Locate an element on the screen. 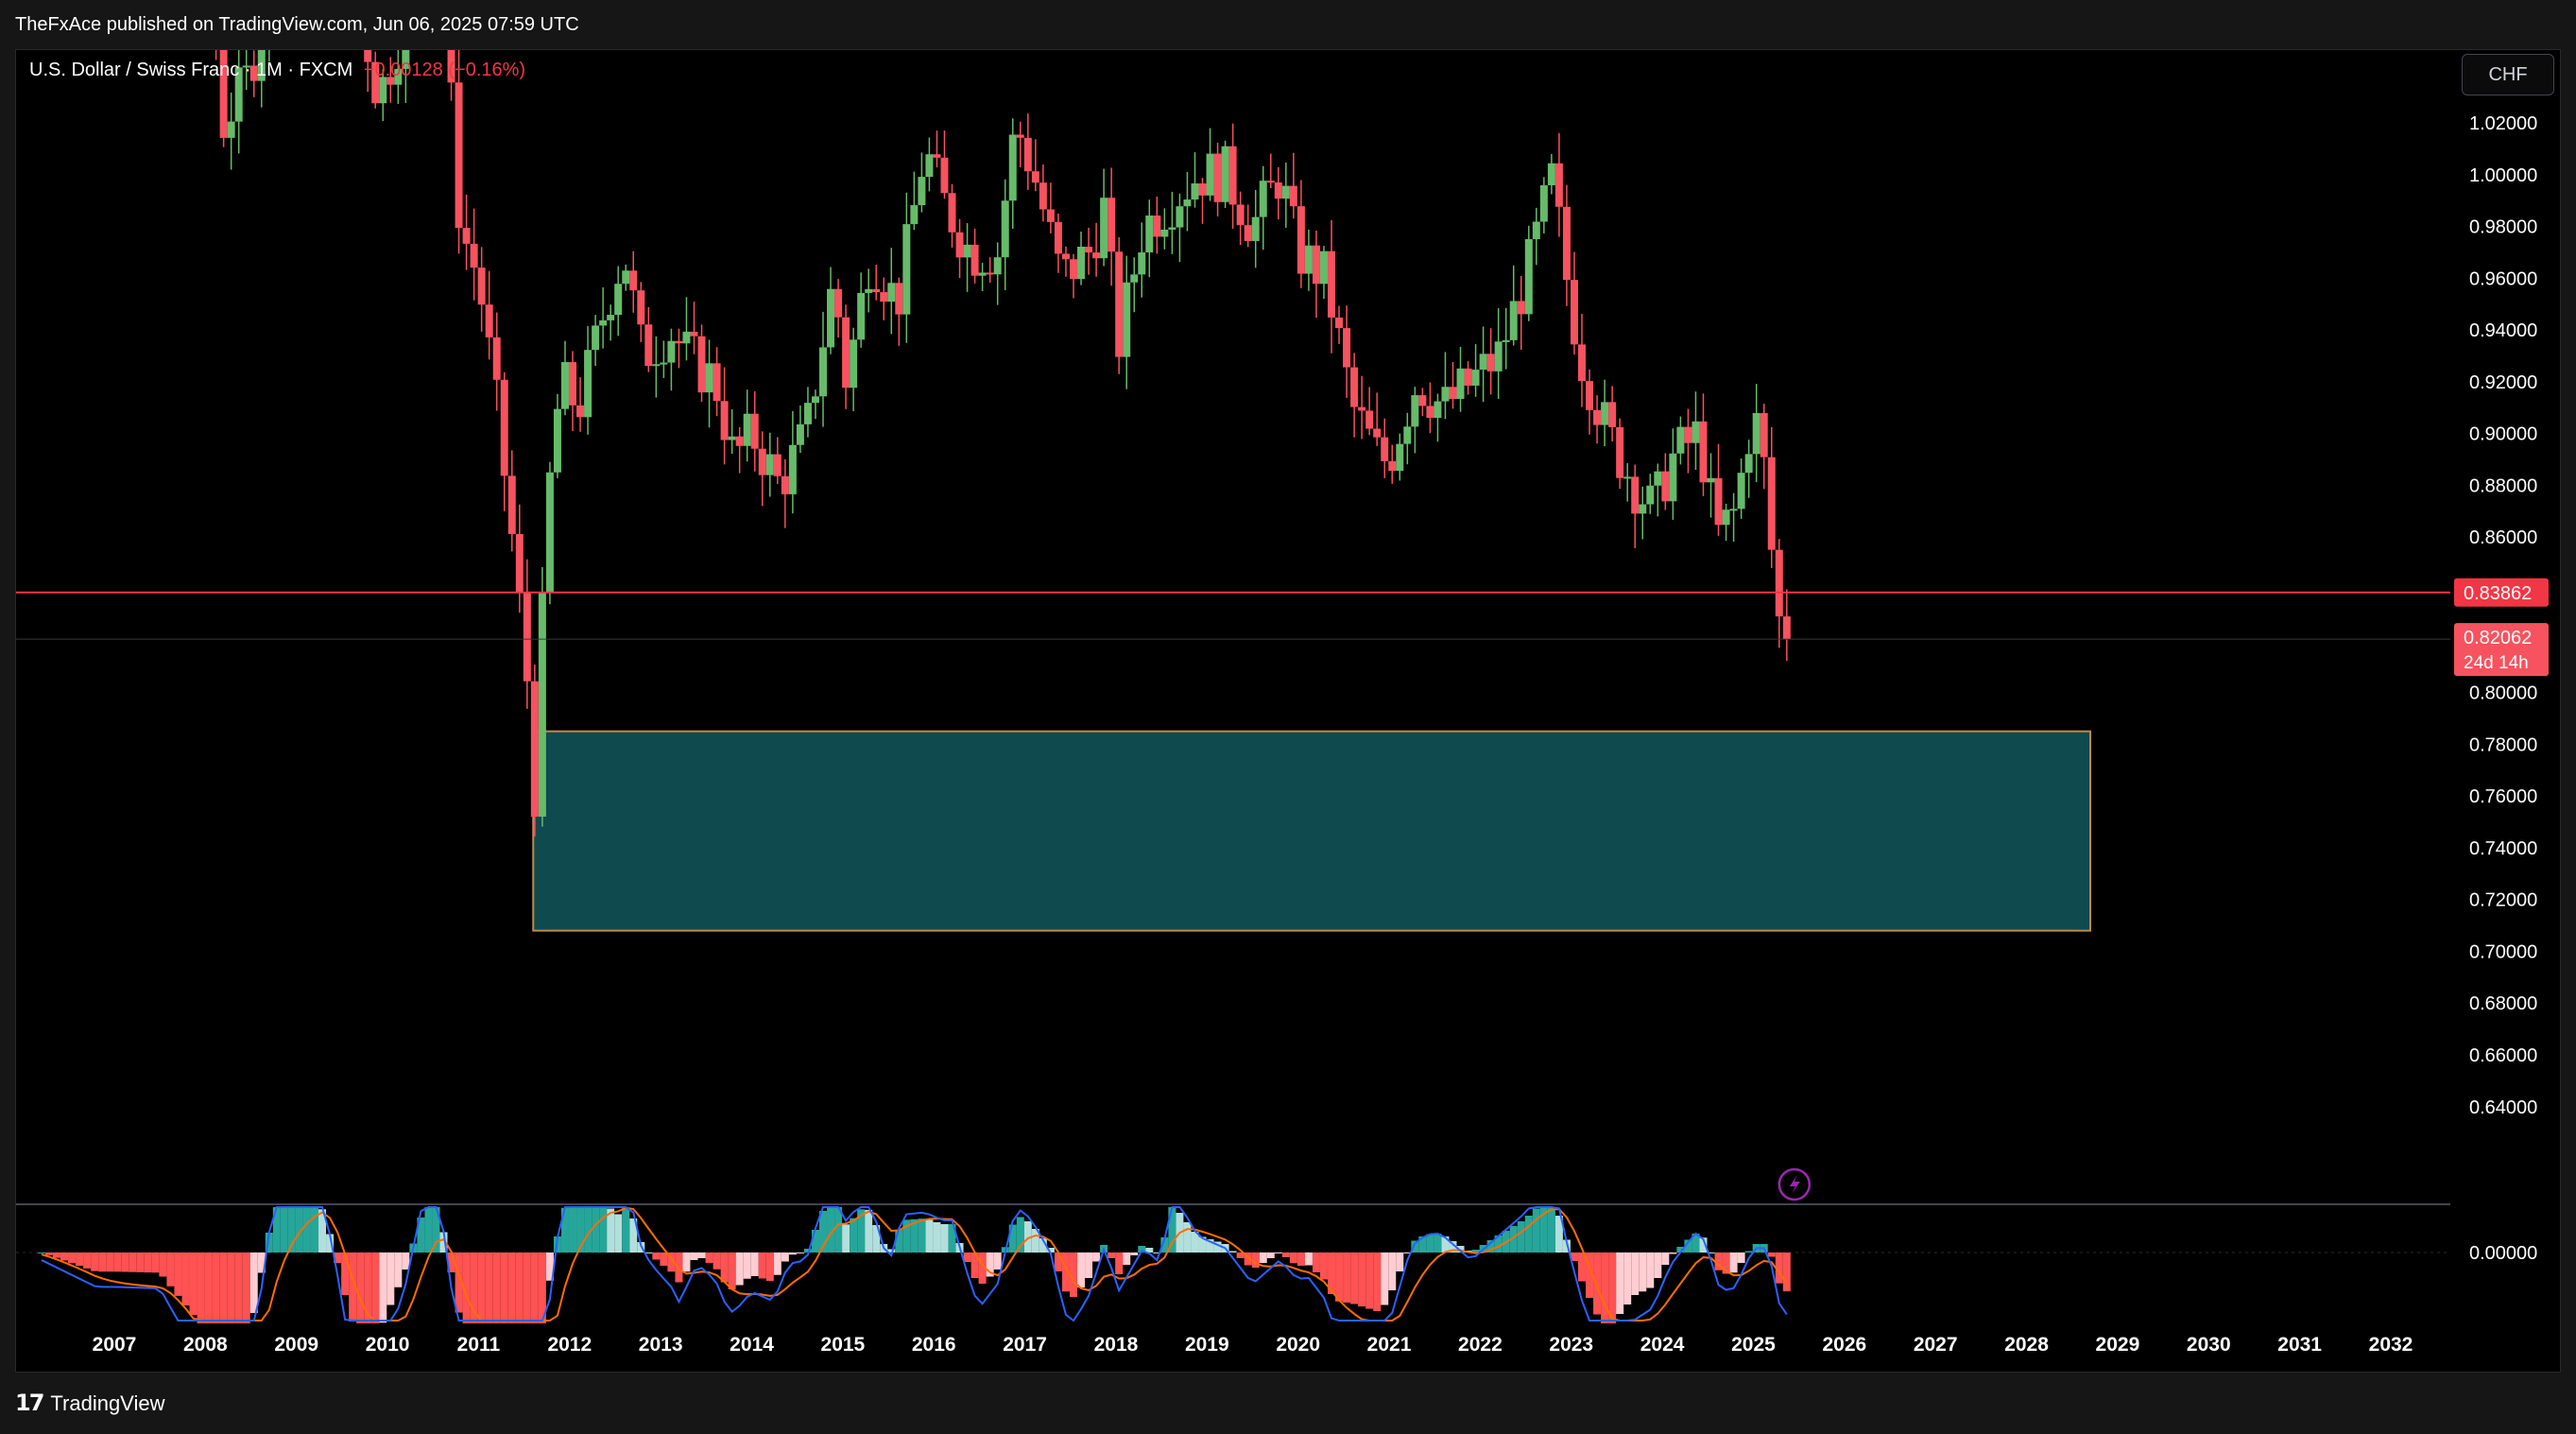 The image size is (2576, 1434). time-tick-label: 2007 is located at coordinates (115, 1345).